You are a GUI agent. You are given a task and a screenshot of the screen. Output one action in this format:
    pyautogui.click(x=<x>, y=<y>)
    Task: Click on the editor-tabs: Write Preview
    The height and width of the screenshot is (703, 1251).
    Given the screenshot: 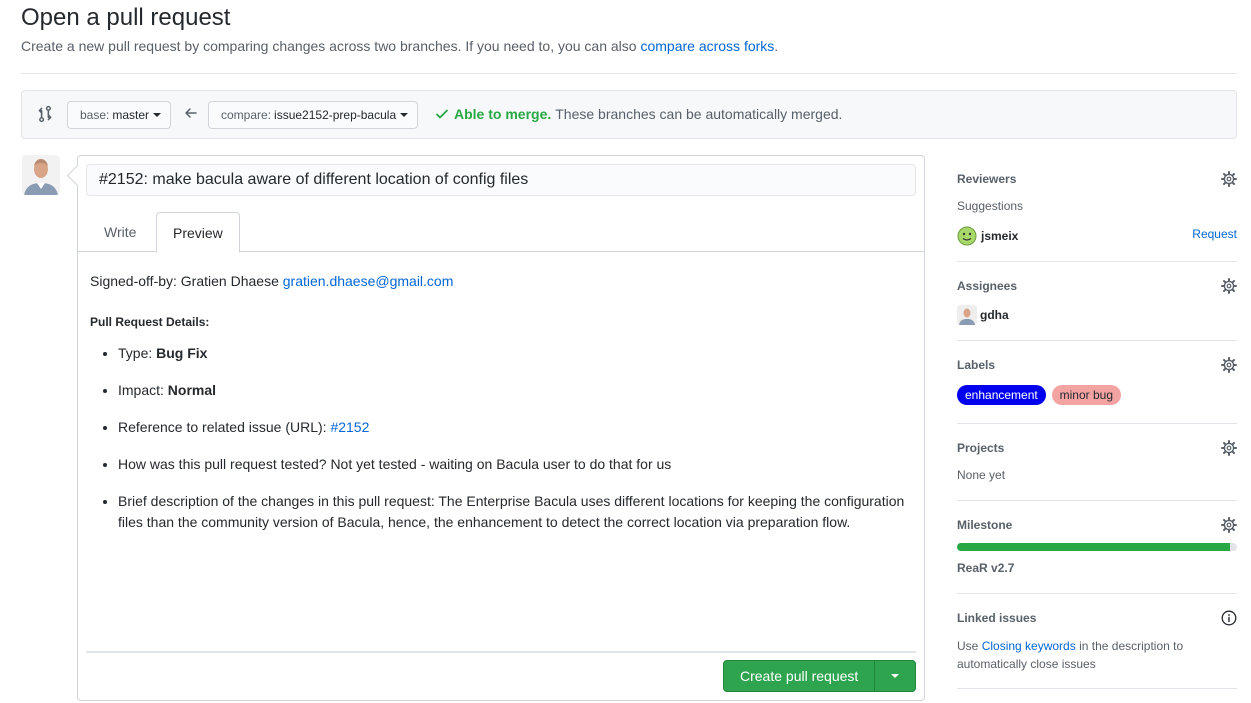 What is the action you would take?
    pyautogui.click(x=501, y=232)
    